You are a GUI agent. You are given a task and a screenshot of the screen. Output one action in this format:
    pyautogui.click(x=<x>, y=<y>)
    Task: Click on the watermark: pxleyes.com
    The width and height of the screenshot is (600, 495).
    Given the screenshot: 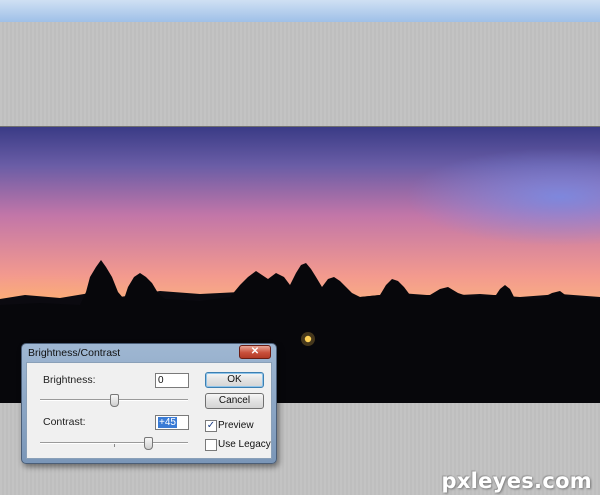 What is the action you would take?
    pyautogui.click(x=516, y=481)
    